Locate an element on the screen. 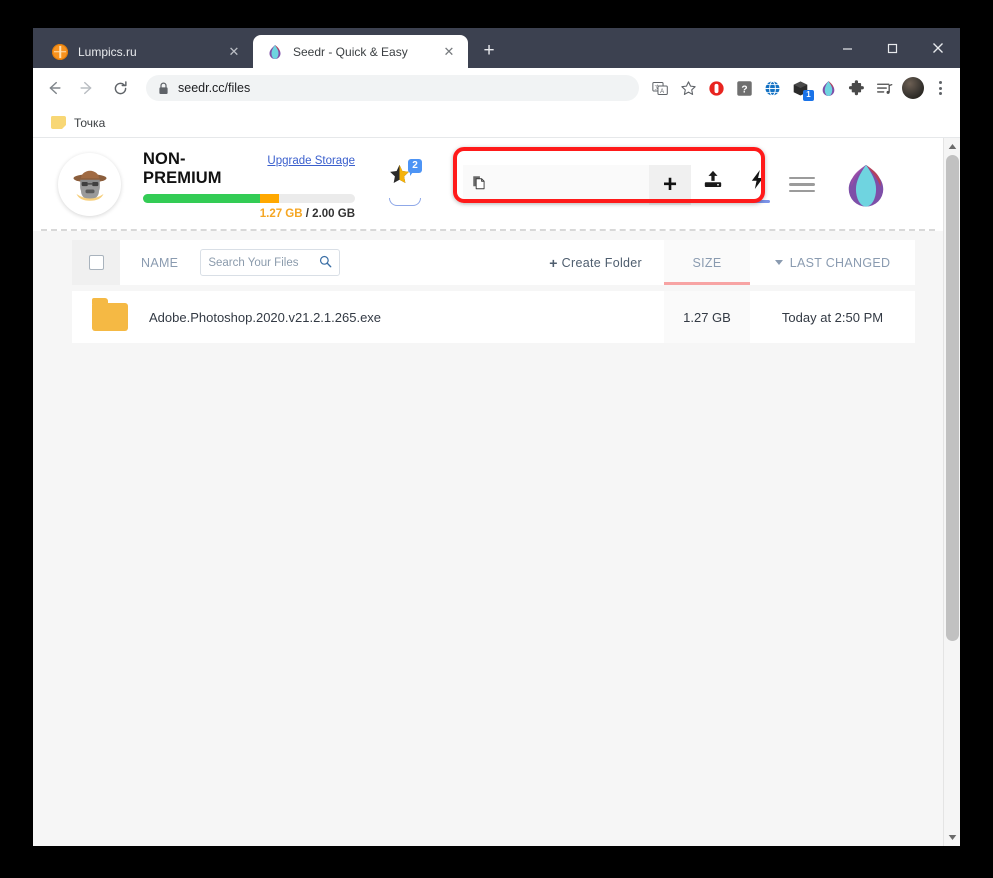 The width and height of the screenshot is (993, 878). browser-toolbar: seedr.cc/files 文 A ? is located at coordinates (496, 88).